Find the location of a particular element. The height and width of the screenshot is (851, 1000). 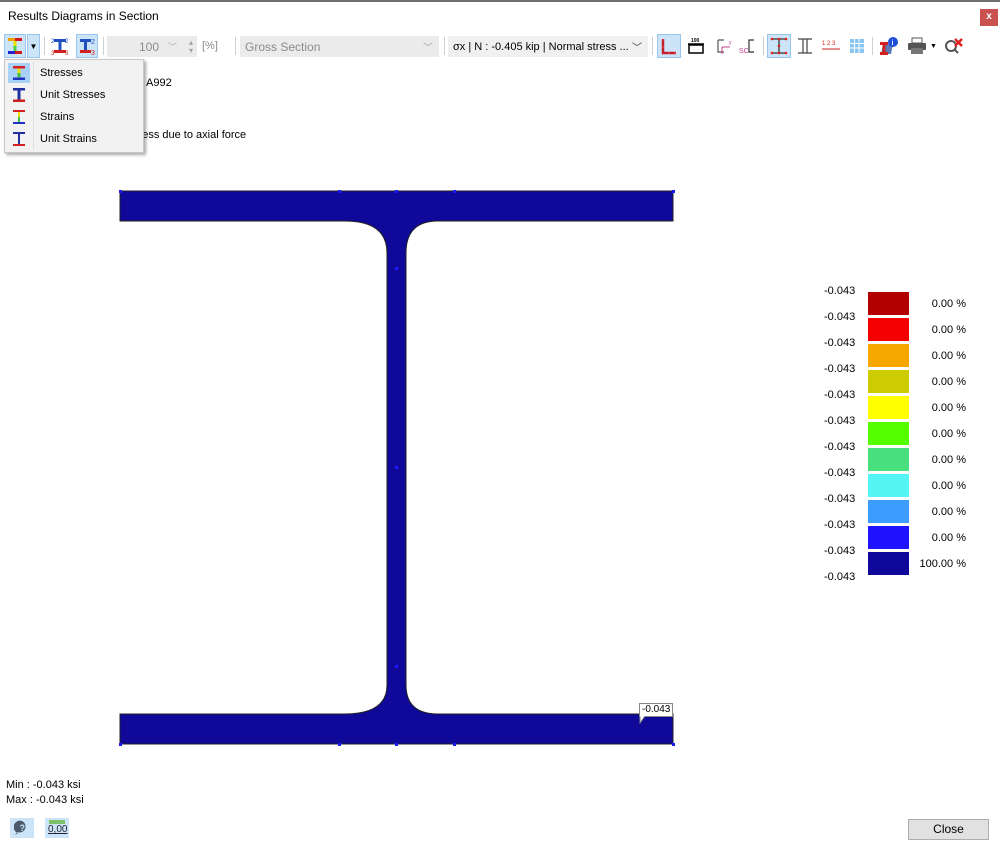

dimensions-icon: 100 is located at coordinates (696, 46).